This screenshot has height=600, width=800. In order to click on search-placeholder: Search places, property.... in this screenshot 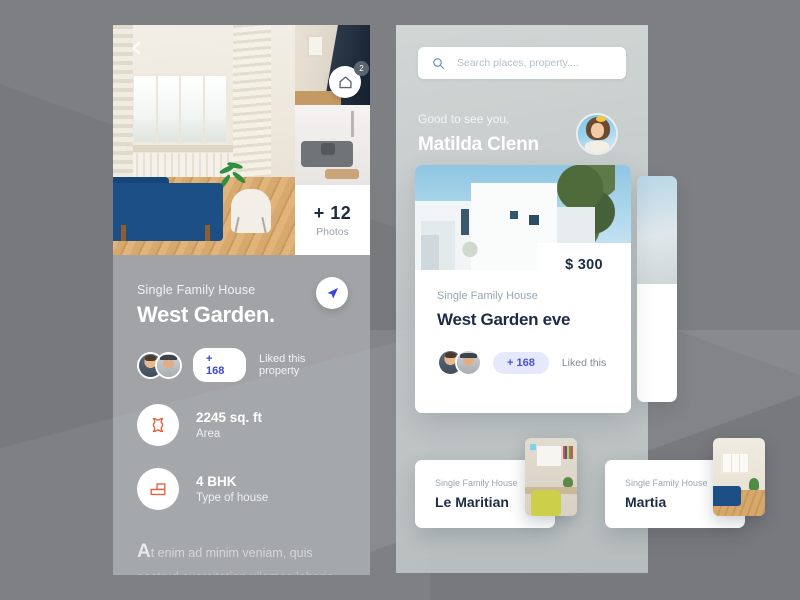, I will do `click(518, 63)`.